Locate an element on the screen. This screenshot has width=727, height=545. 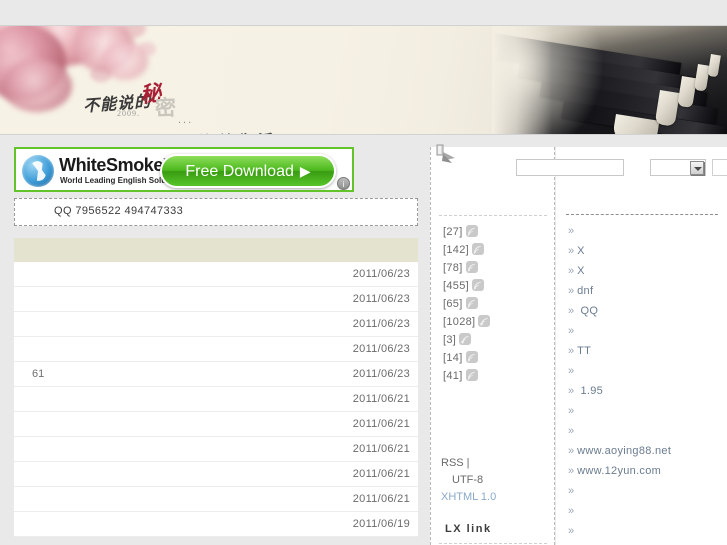
rss-label: RSS | is located at coordinates (455, 463).